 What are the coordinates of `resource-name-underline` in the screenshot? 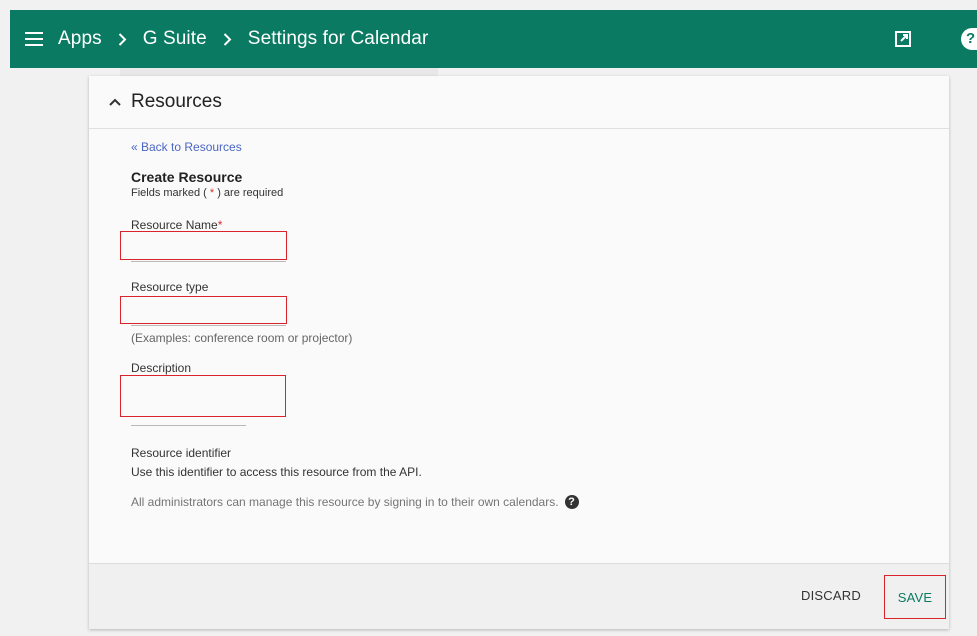 It's located at (208, 261).